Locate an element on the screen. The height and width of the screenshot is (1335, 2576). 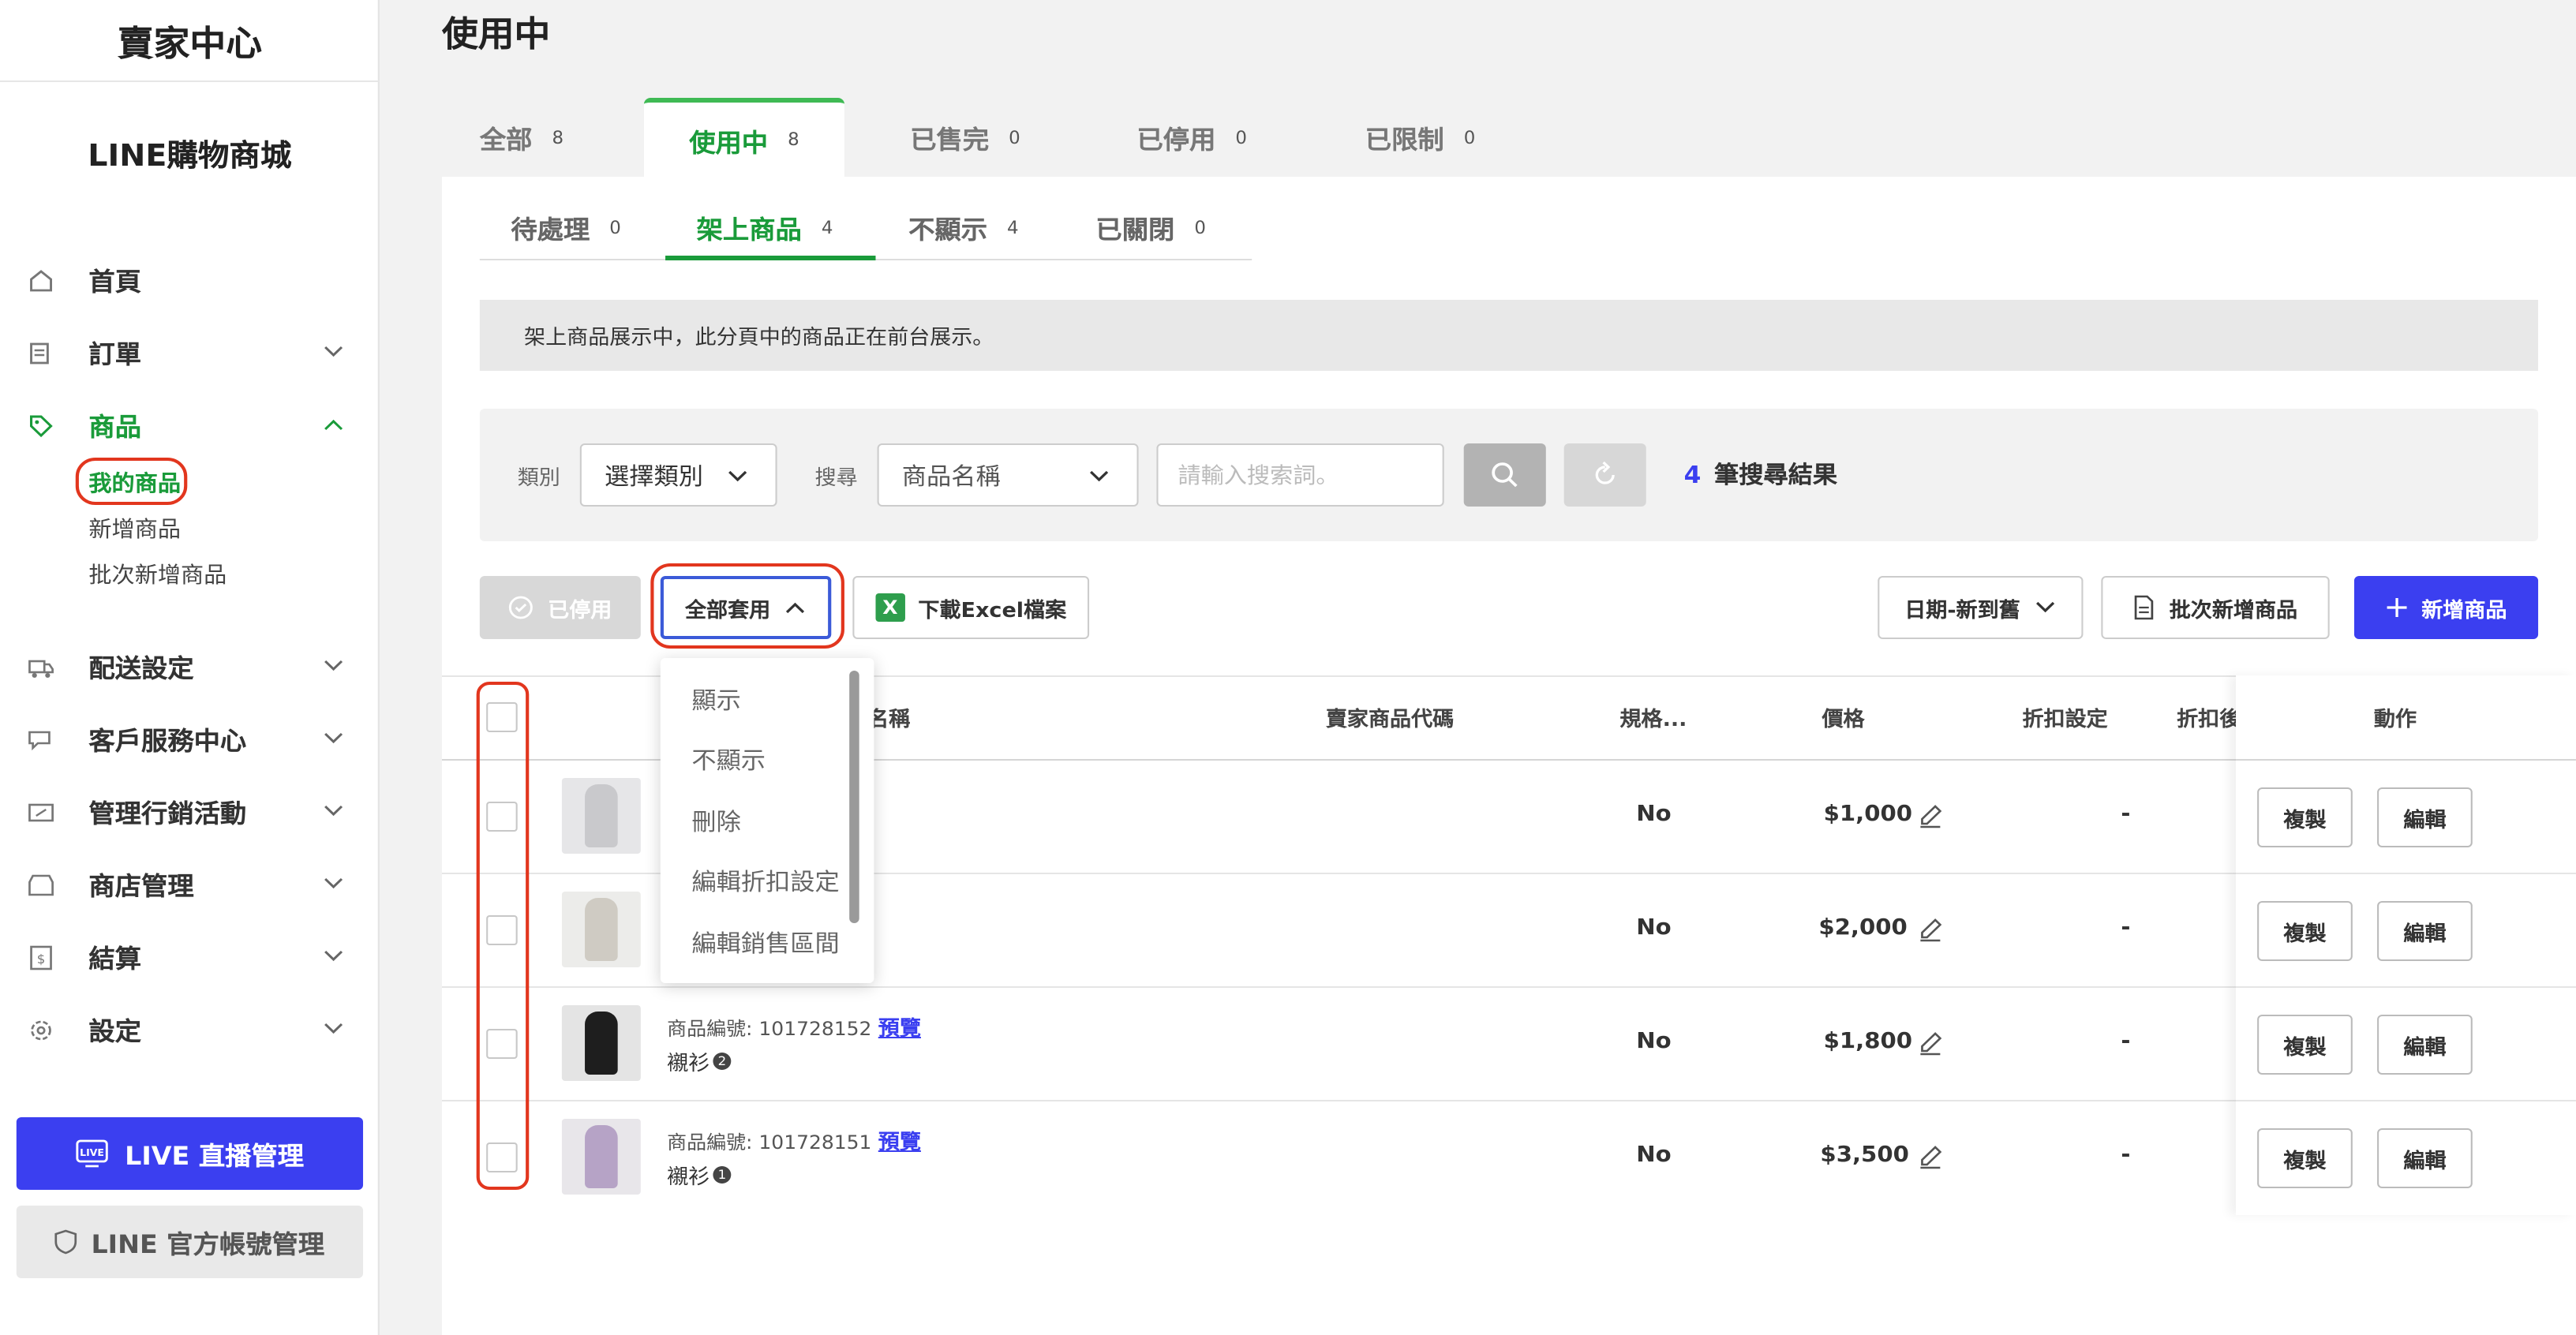
live-management-button: LIVE LIVE 直播管理 is located at coordinates (190, 1153).